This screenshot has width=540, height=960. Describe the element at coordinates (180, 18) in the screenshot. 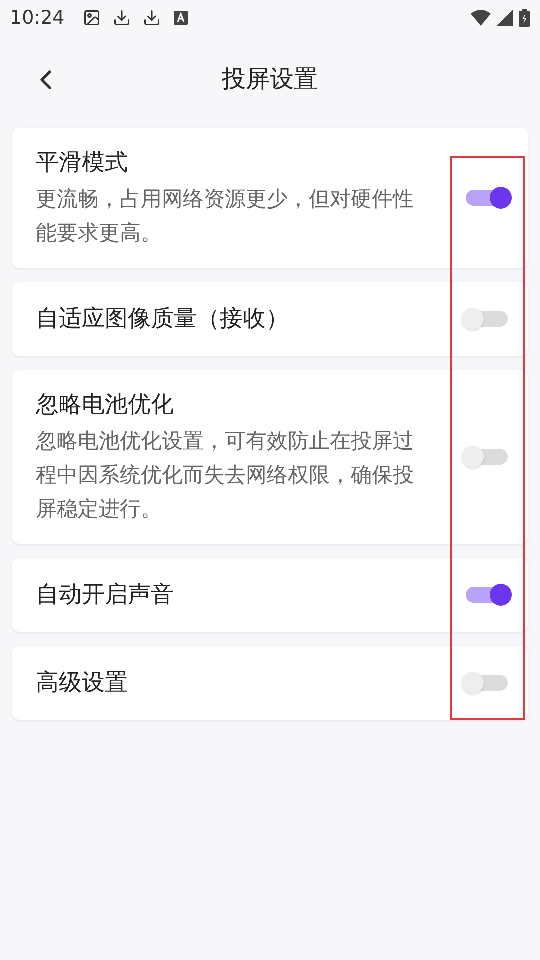

I see `text-box-icon` at that location.